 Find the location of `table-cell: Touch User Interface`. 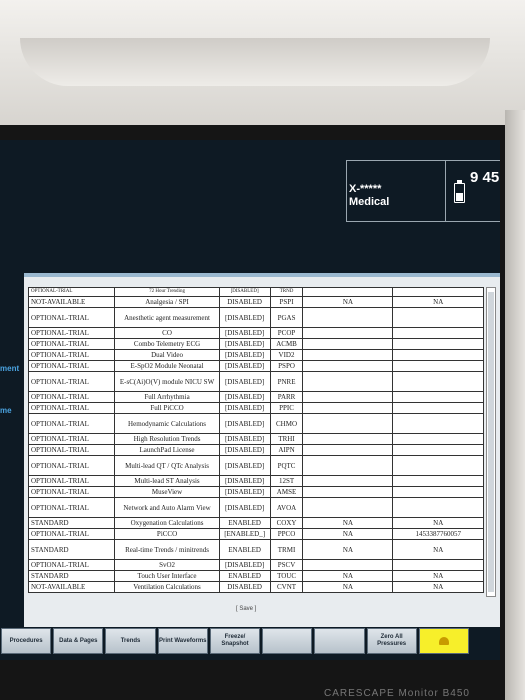

table-cell: Touch User Interface is located at coordinates (167, 576).